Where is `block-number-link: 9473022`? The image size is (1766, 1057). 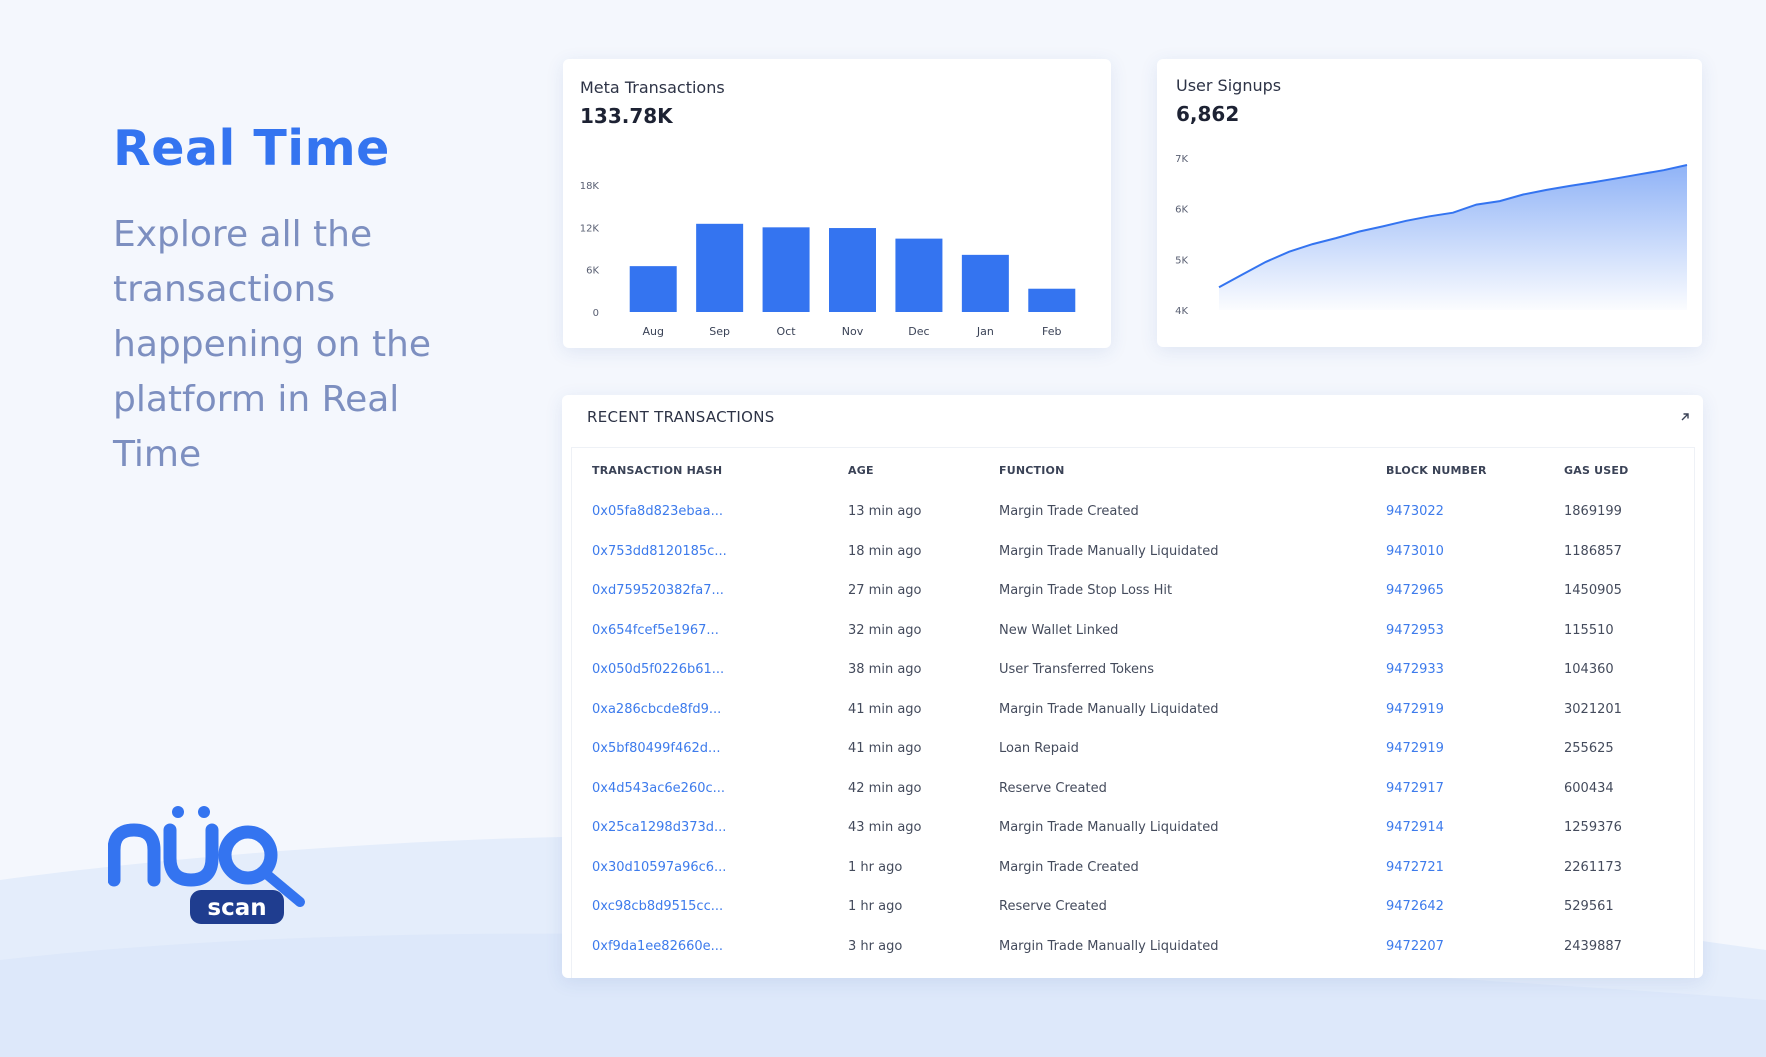
block-number-link: 9473022 is located at coordinates (1475, 512).